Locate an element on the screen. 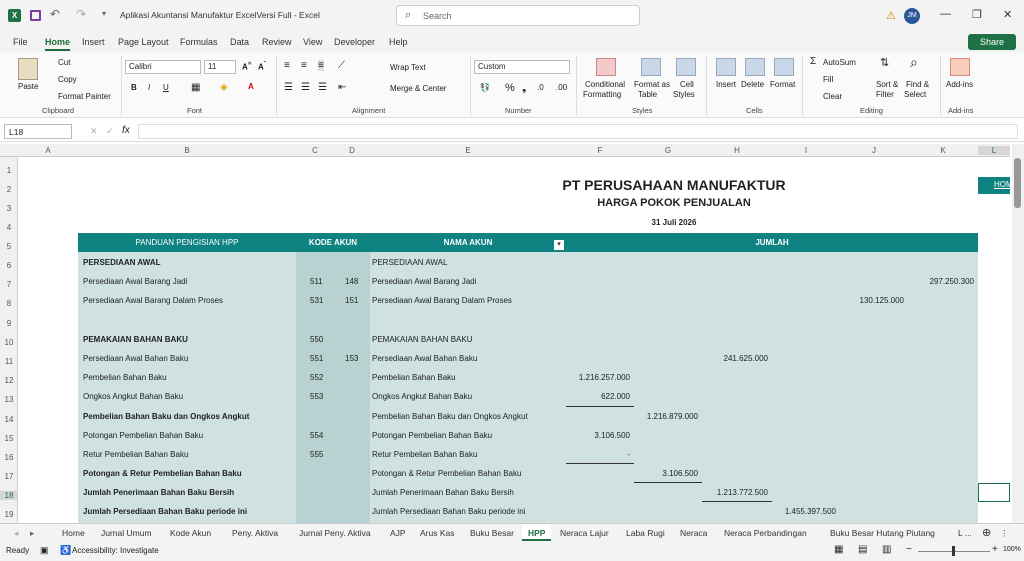 This screenshot has width=1024, height=561. guide-cell: Jumlah Penerimaan Bahan Baku Bersih is located at coordinates (158, 492).